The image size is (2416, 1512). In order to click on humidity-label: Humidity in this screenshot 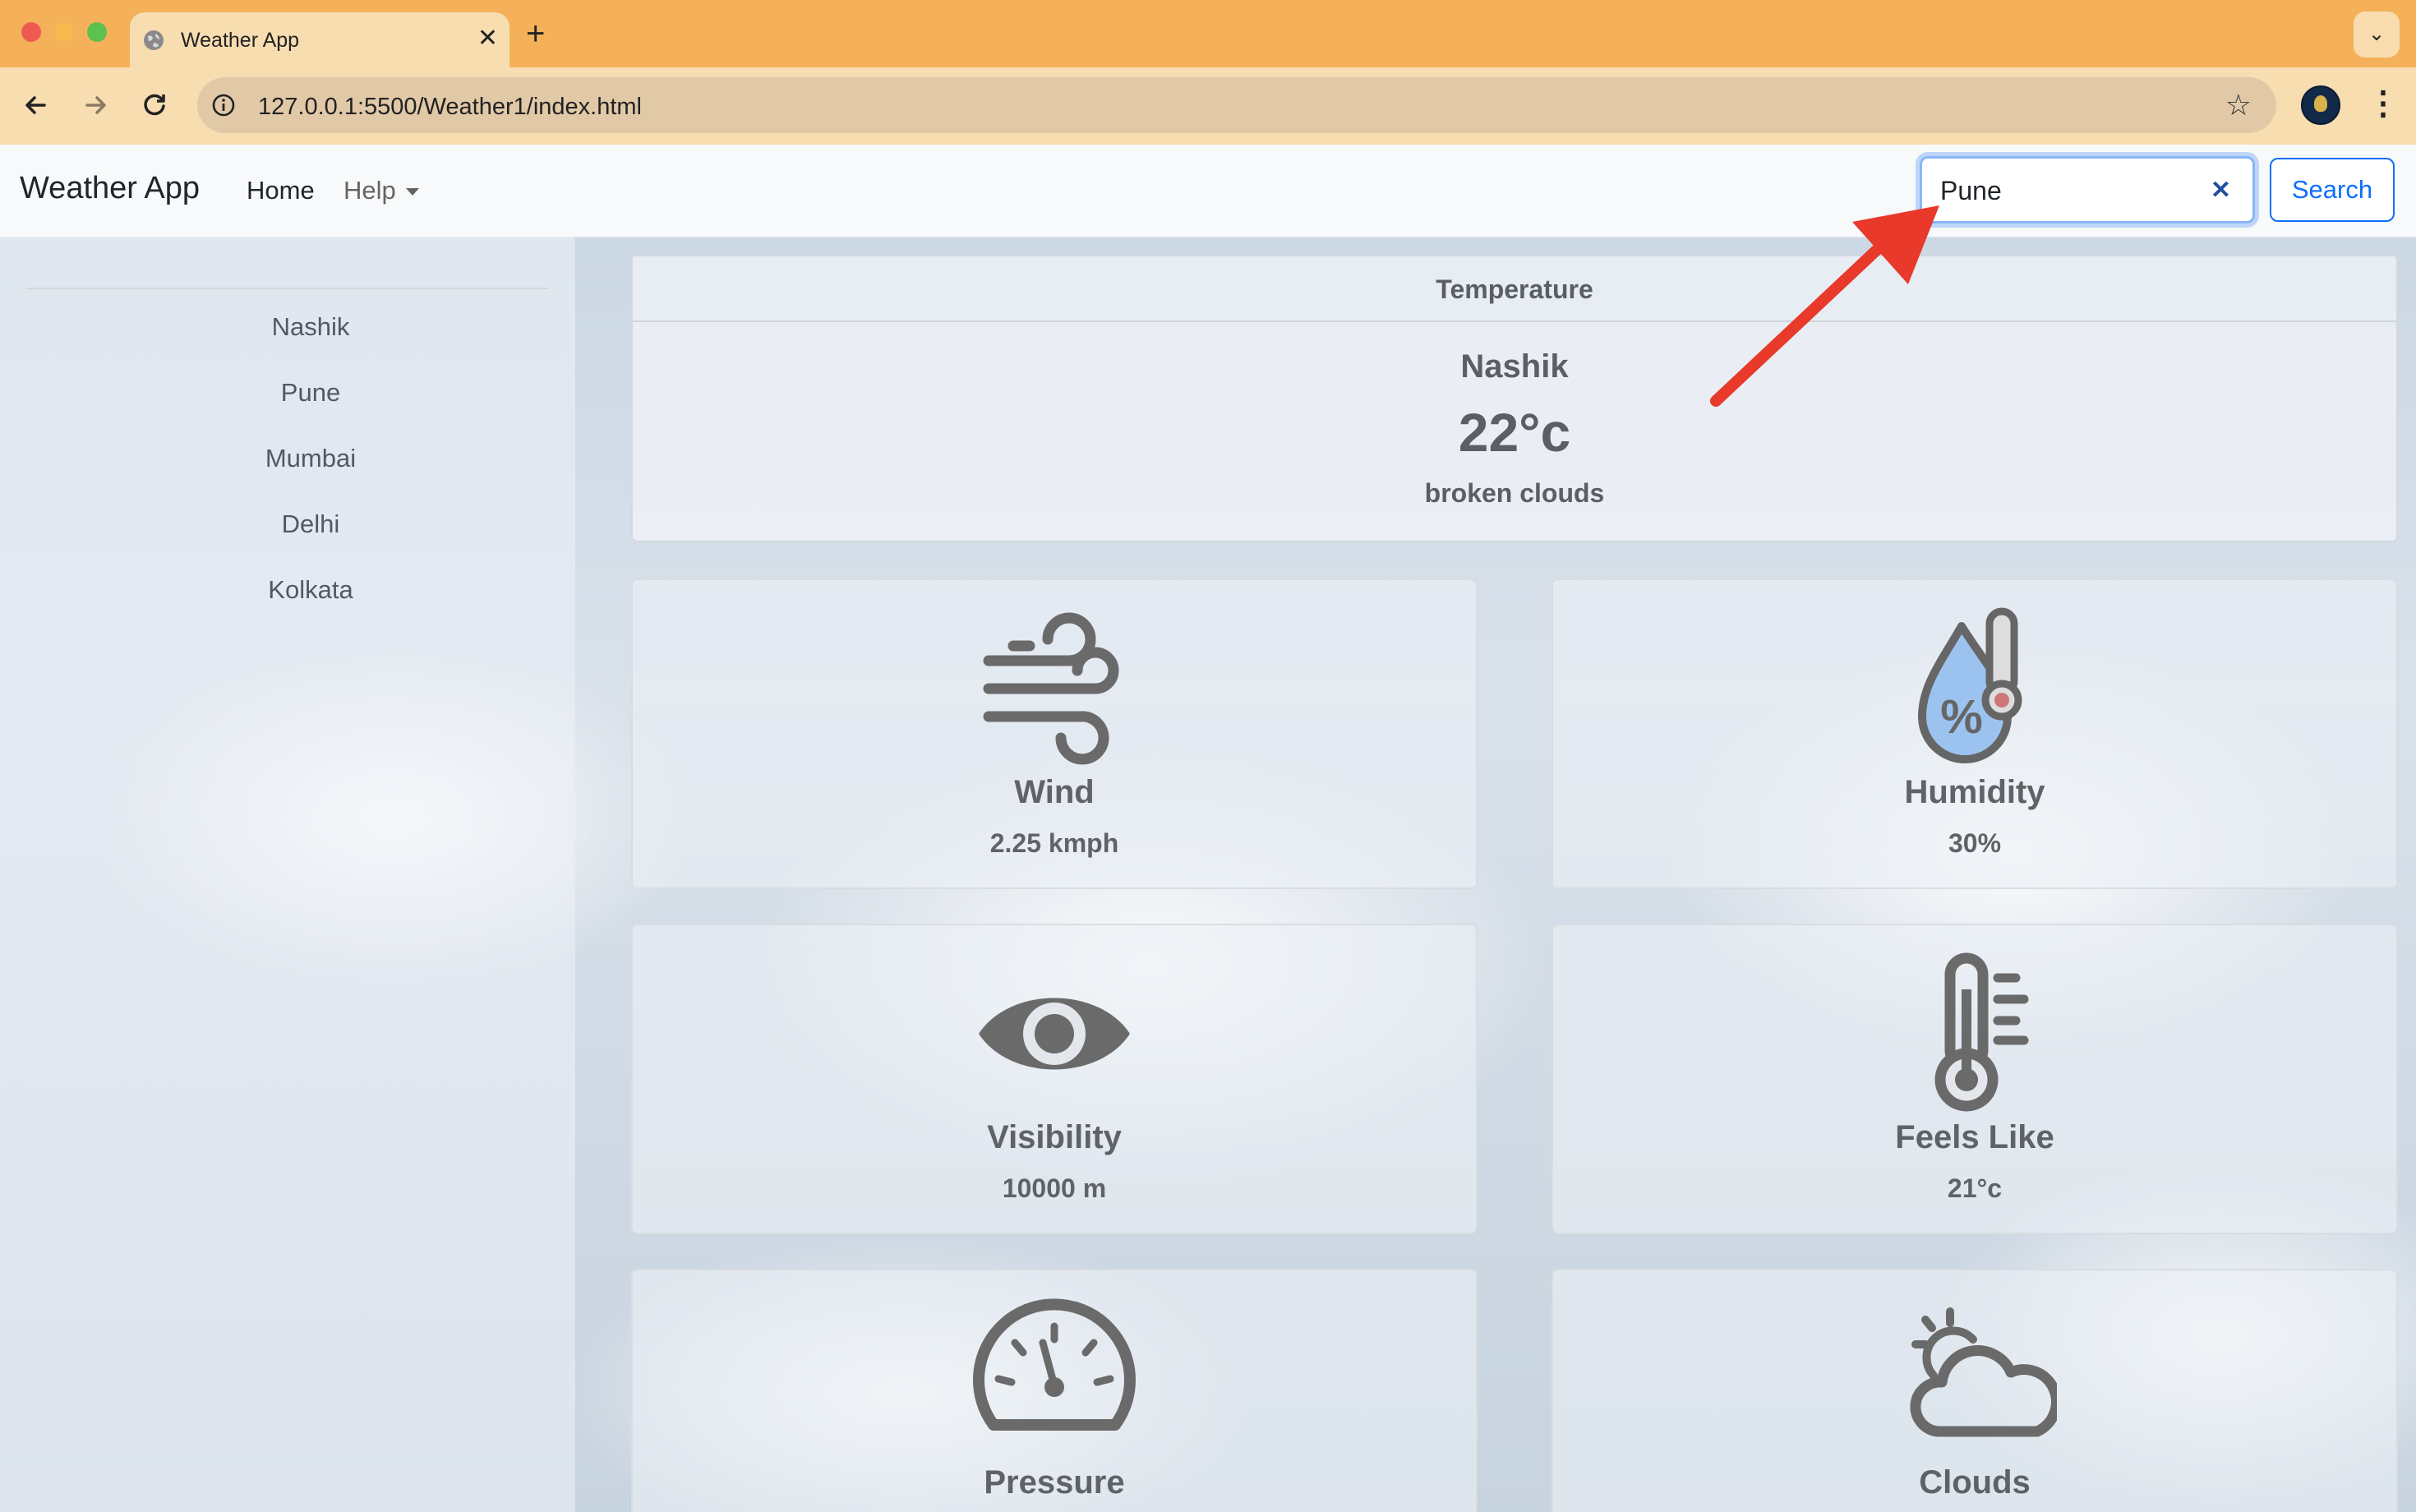, I will do `click(1974, 792)`.